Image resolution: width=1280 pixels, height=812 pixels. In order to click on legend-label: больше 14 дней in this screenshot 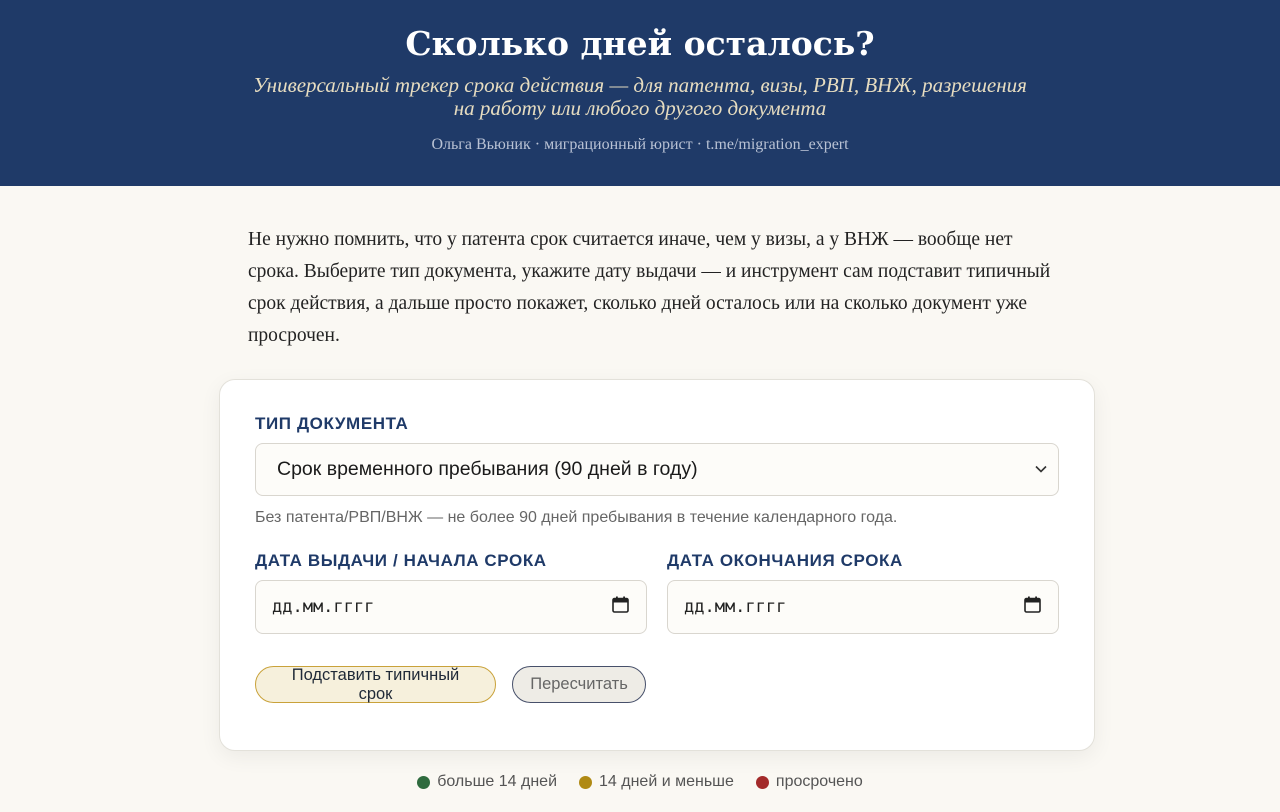, I will do `click(497, 781)`.